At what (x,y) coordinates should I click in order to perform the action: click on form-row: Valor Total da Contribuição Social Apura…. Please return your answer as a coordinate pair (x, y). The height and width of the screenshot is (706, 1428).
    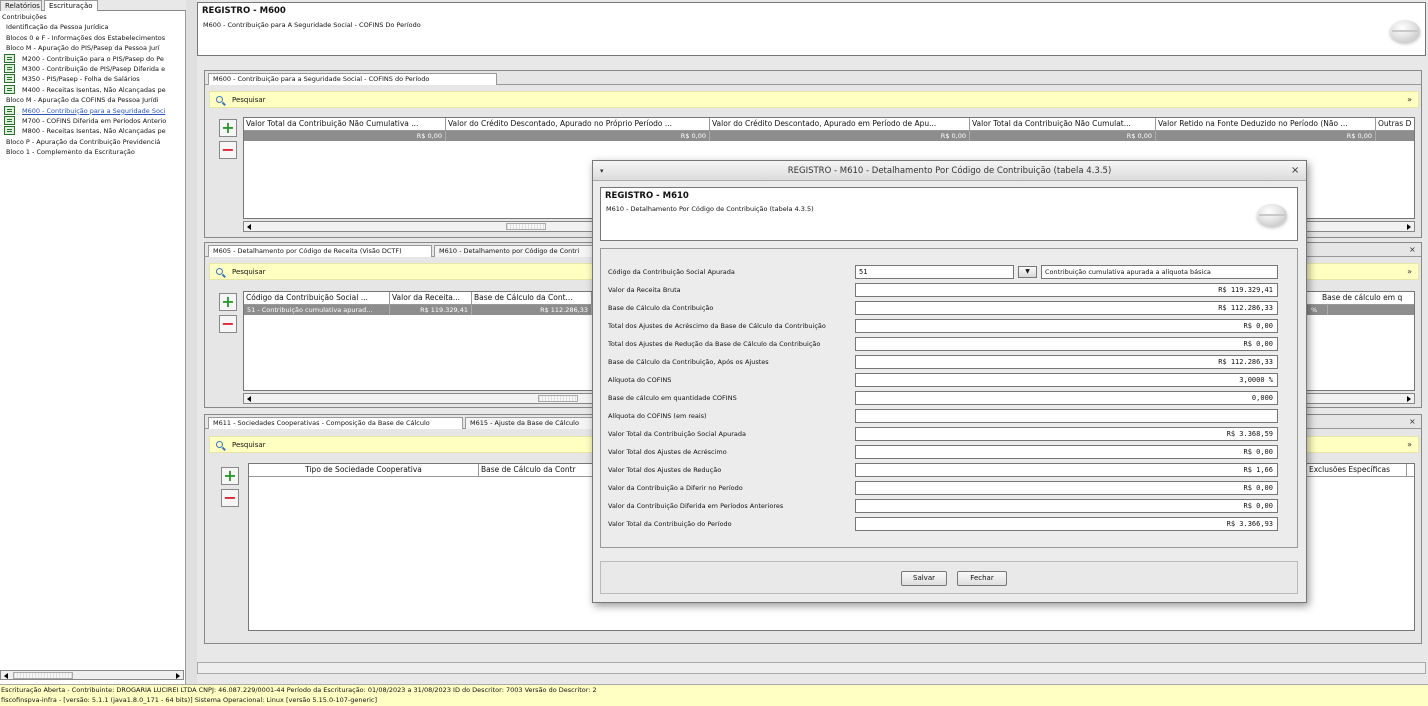
    Looking at the image, I should click on (950, 434).